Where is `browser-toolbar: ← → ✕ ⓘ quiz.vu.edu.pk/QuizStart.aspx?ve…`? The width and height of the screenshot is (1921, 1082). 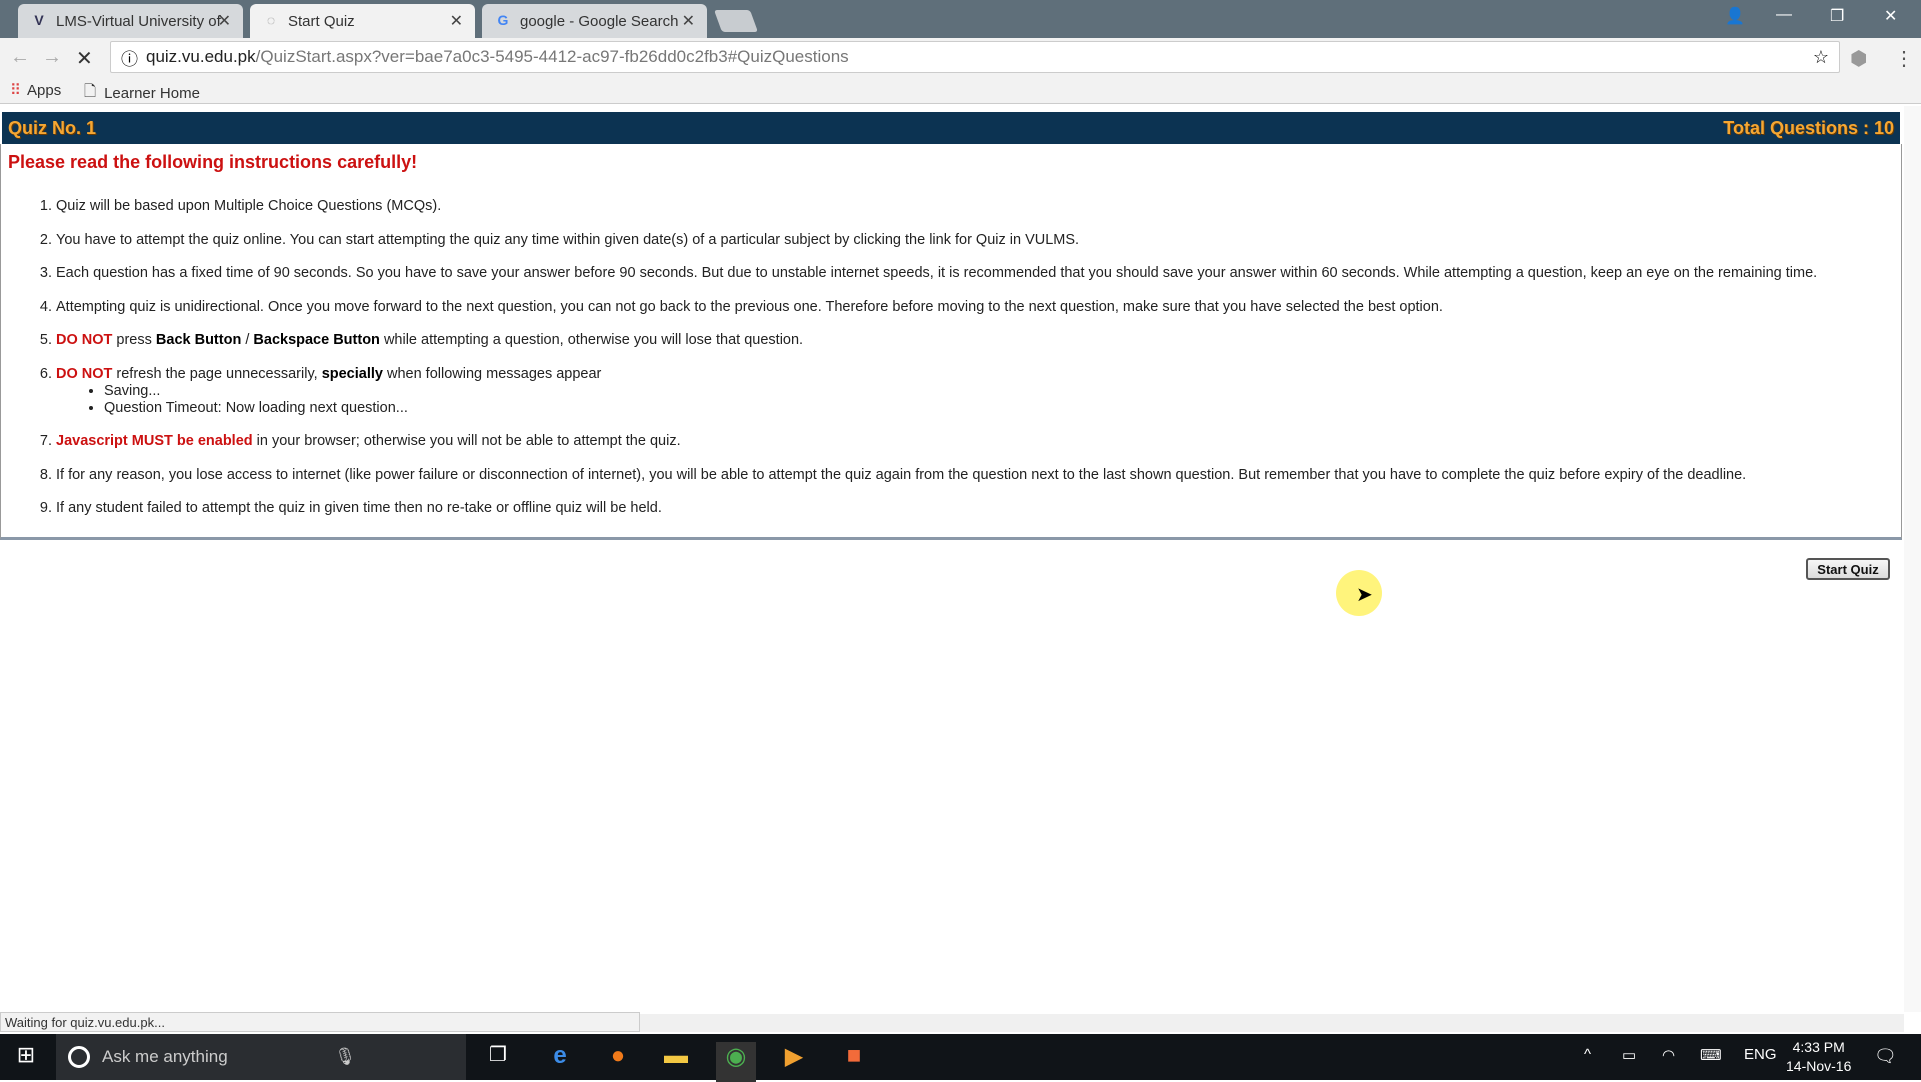 browser-toolbar: ← → ✕ ⓘ quiz.vu.edu.pk/QuizStart.aspx?ve… is located at coordinates (960, 57).